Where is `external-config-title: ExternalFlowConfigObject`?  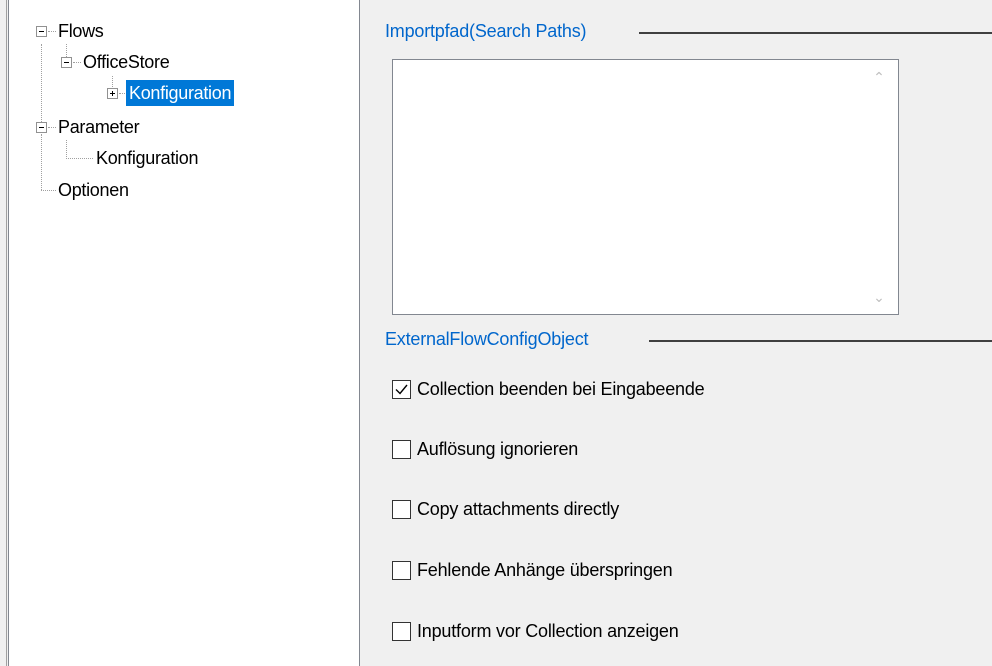 external-config-title: ExternalFlowConfigObject is located at coordinates (490, 339).